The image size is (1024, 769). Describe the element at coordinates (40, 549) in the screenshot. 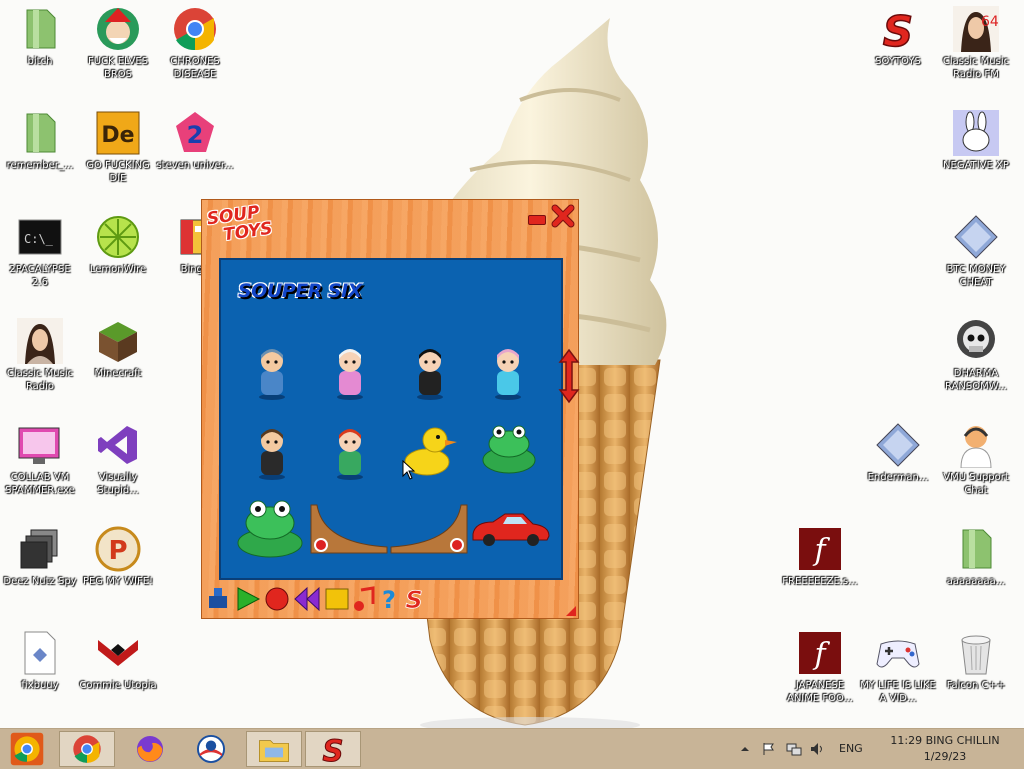

I see `deez-nutz-spy-image-icon` at that location.